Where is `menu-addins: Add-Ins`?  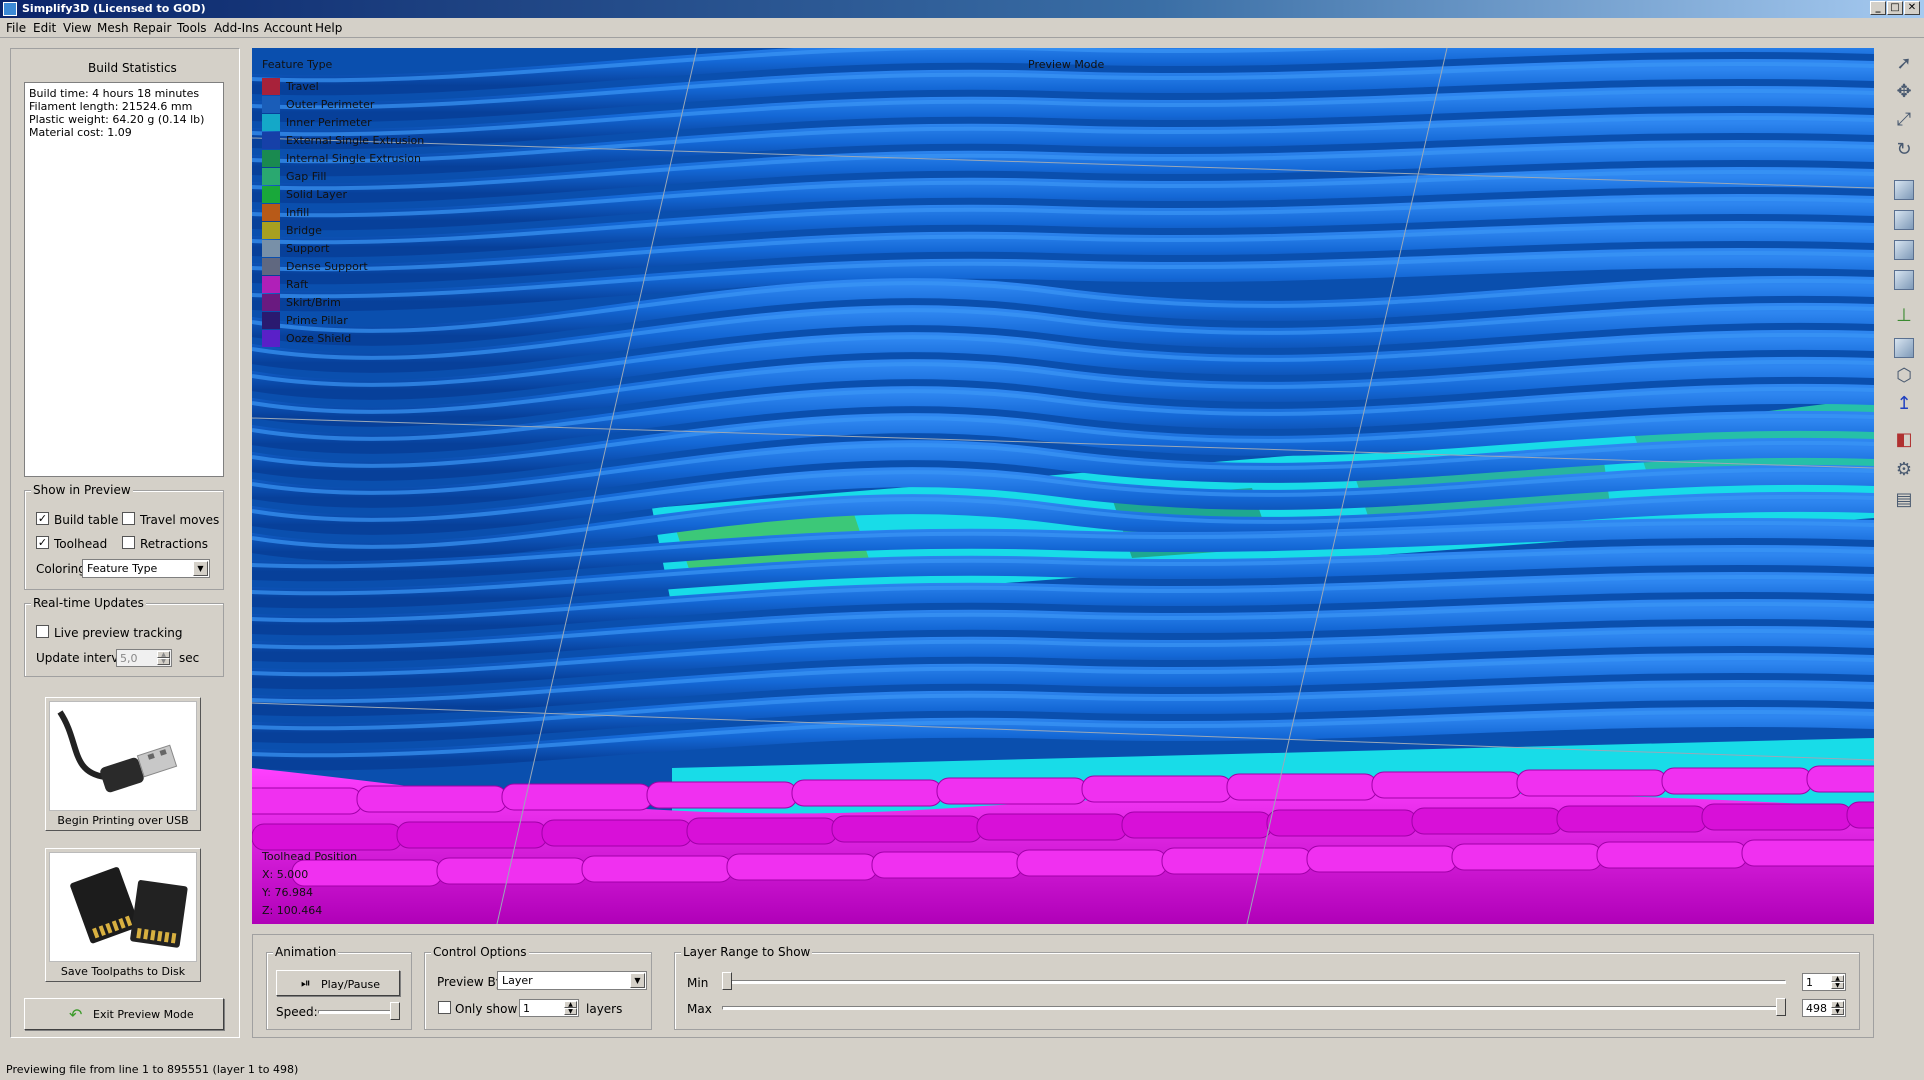 menu-addins: Add-Ins is located at coordinates (236, 28).